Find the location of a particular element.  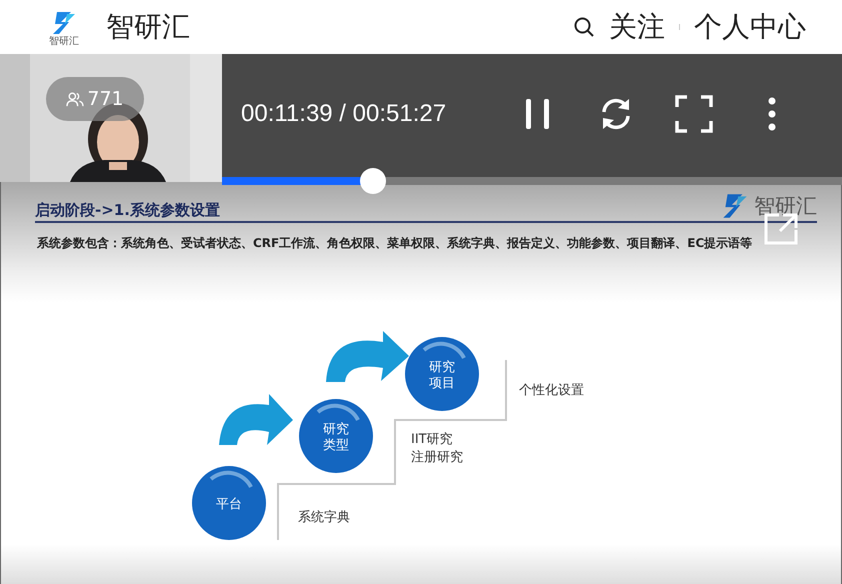

brand-name: 智研汇 is located at coordinates (785, 206).